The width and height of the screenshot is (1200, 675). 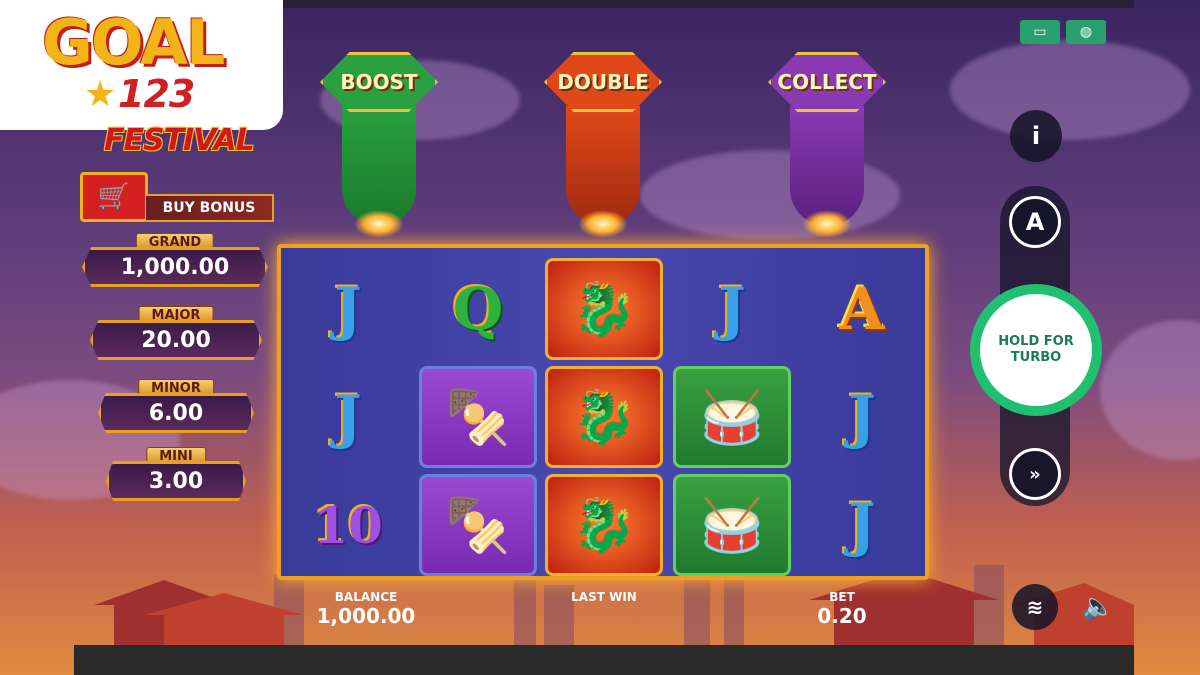 What do you see at coordinates (1086, 32) in the screenshot?
I see `globe-button: ◍` at bounding box center [1086, 32].